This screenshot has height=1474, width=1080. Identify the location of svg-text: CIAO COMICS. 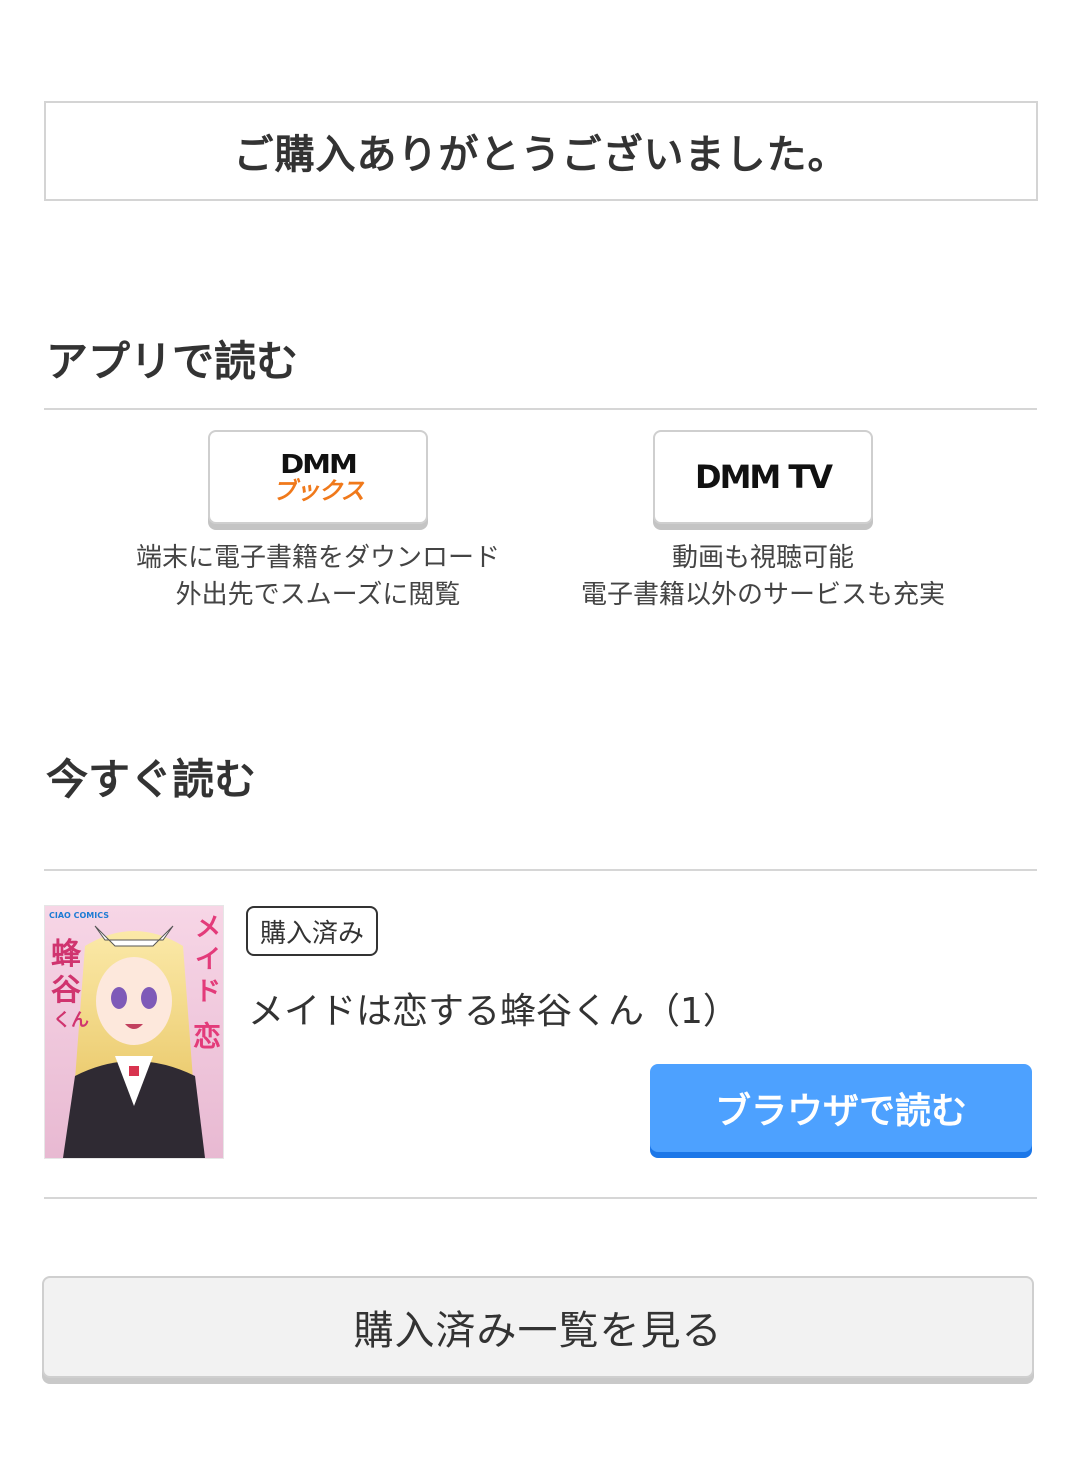
(79, 915).